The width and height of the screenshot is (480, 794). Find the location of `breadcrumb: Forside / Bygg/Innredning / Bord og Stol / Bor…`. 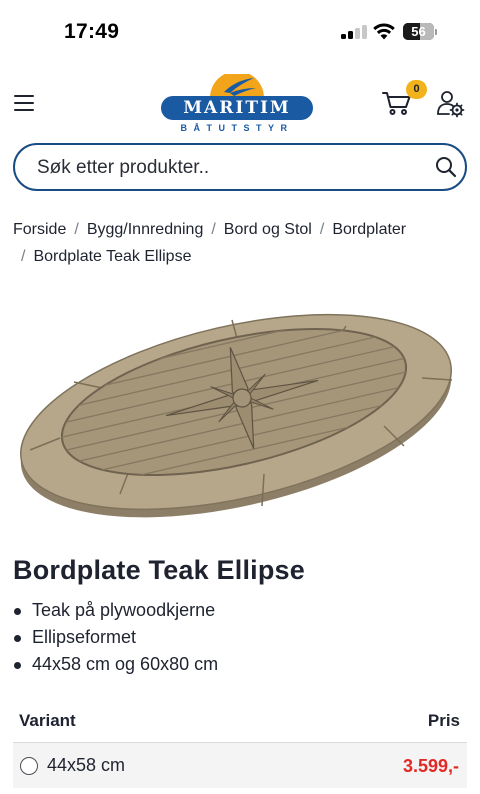

breadcrumb: Forside / Bygg/Innredning / Bord og Stol / Bor… is located at coordinates (240, 243).